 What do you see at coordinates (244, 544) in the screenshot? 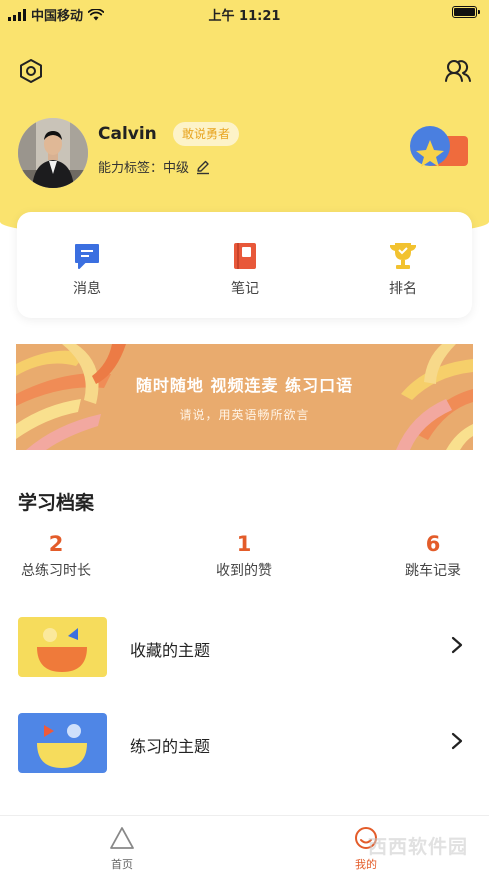
I see `stat-value: 1` at bounding box center [244, 544].